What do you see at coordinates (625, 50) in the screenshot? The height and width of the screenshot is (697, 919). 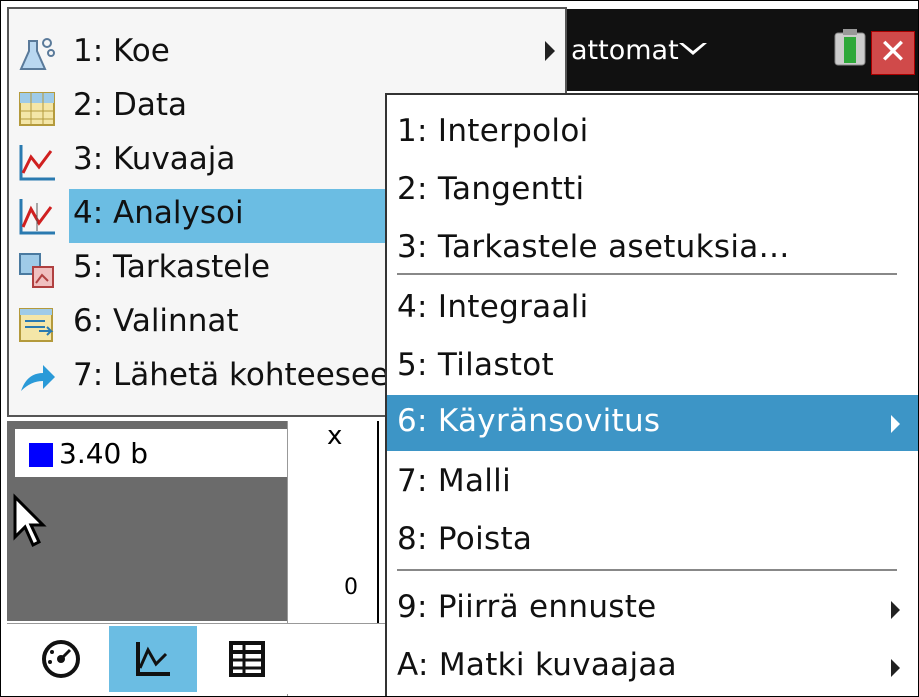 I see `app-title: attomat` at bounding box center [625, 50].